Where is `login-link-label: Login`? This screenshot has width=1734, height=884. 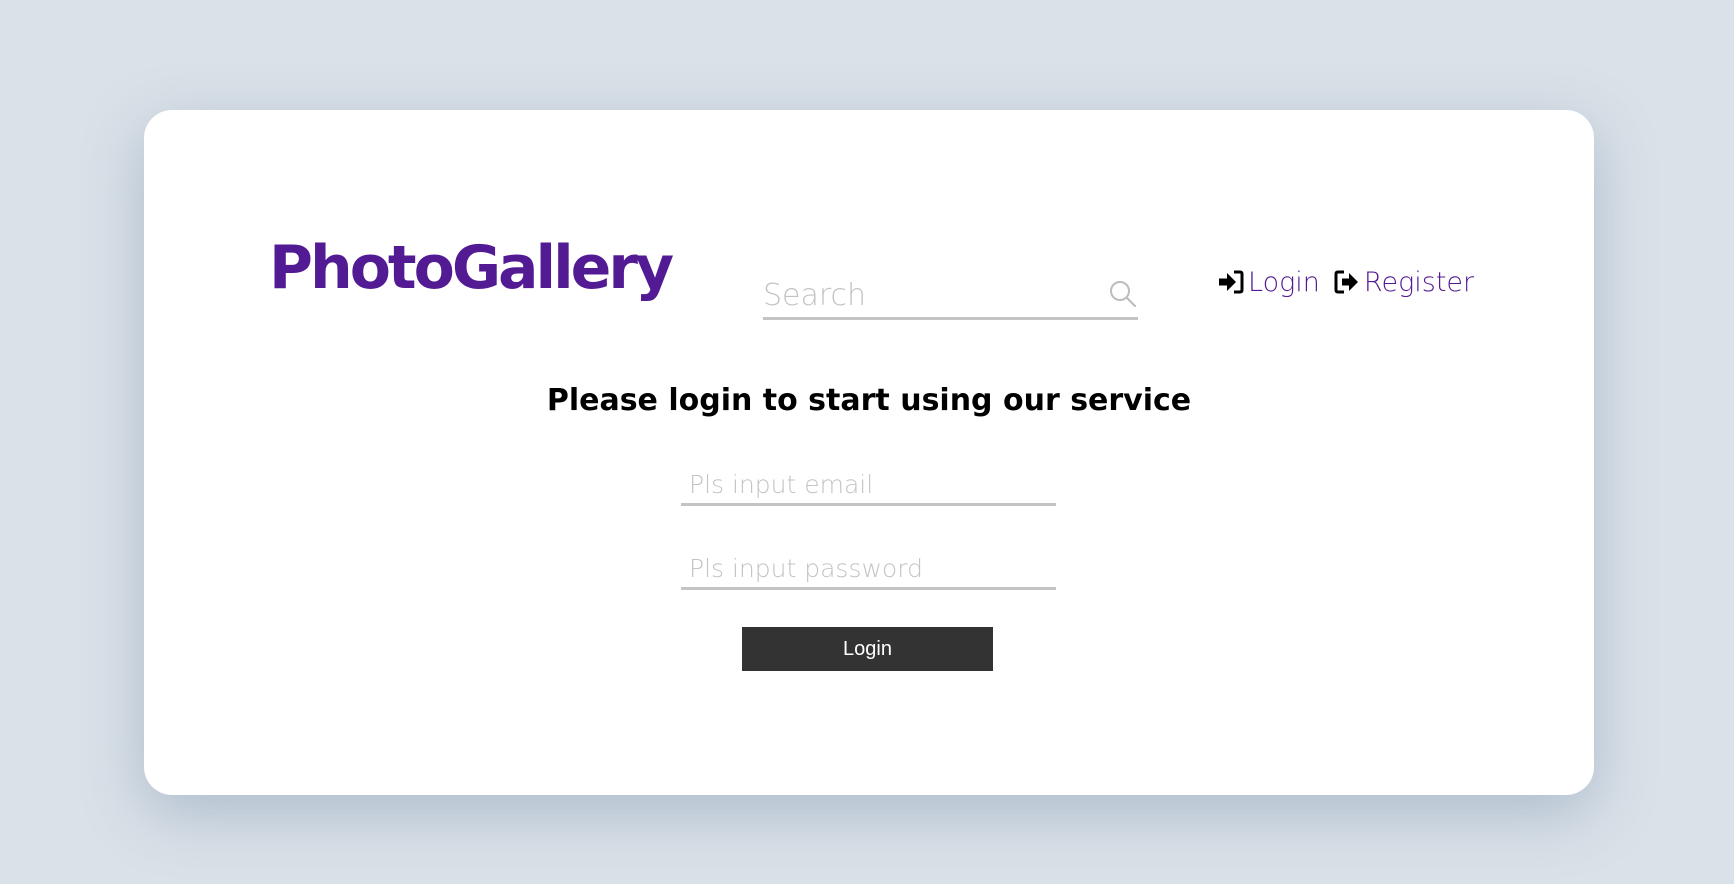 login-link-label: Login is located at coordinates (1284, 282).